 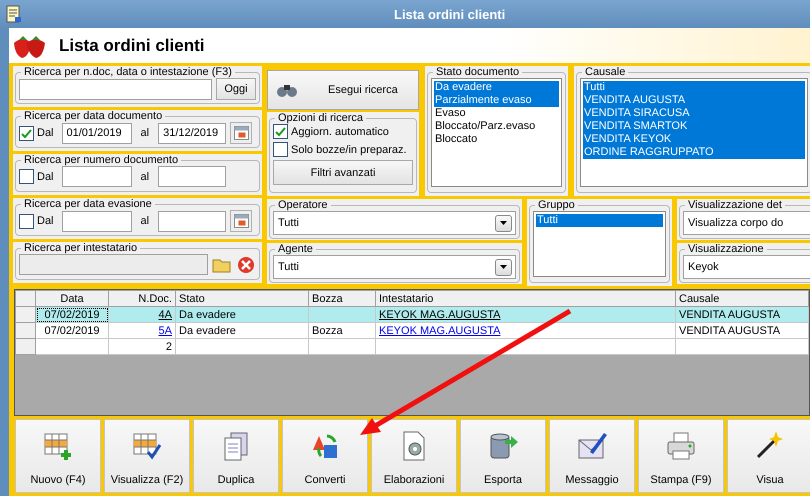 I want to click on magic-wand-icon, so click(x=770, y=444).